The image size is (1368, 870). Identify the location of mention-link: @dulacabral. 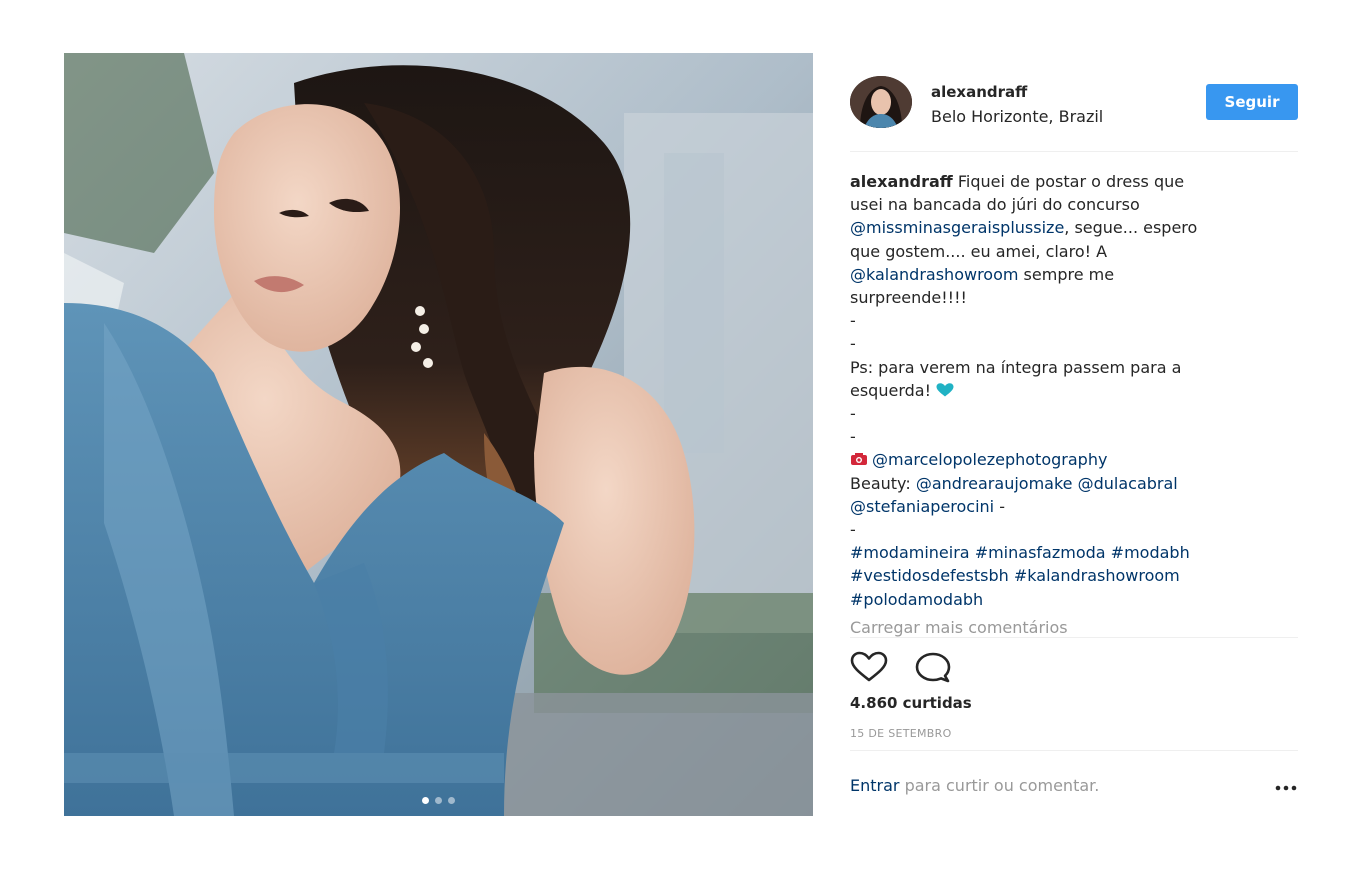
(1128, 483).